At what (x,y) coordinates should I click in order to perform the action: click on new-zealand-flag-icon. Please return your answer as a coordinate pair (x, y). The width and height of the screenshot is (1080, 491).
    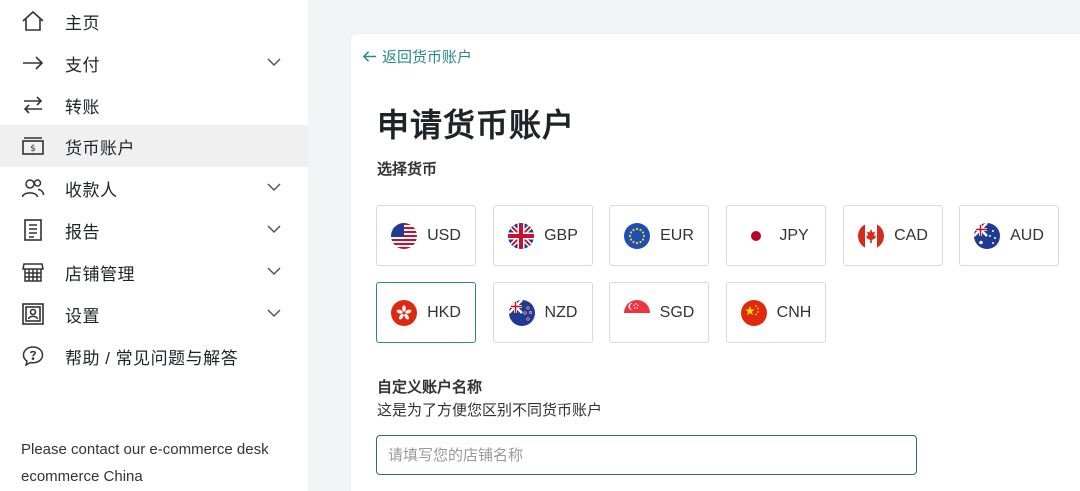
    Looking at the image, I should click on (521, 312).